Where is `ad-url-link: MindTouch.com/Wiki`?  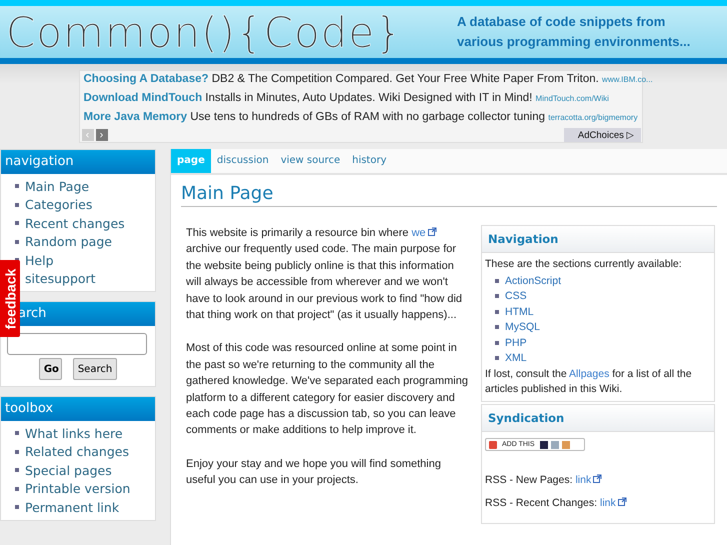 ad-url-link: MindTouch.com/Wiki is located at coordinates (572, 98).